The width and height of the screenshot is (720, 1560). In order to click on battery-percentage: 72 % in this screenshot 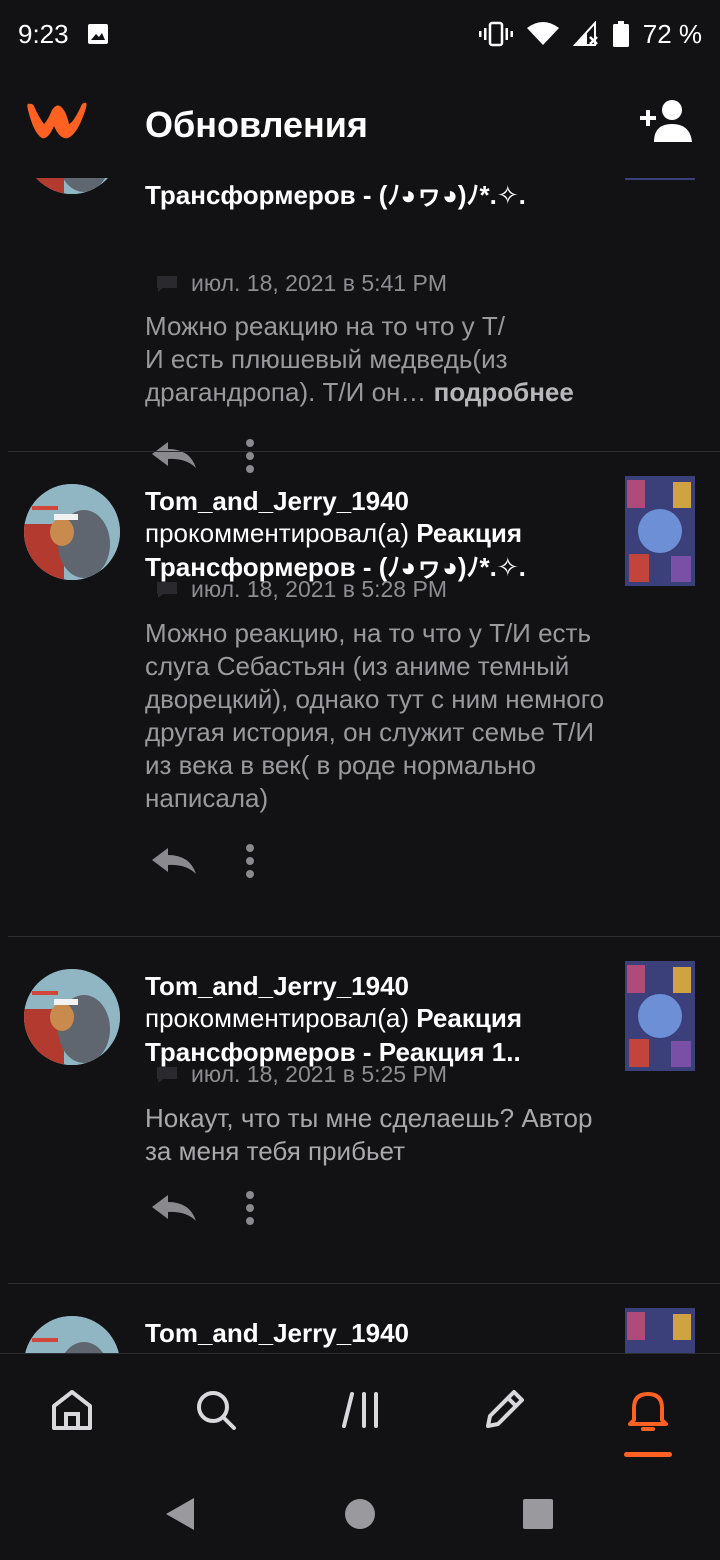, I will do `click(672, 33)`.